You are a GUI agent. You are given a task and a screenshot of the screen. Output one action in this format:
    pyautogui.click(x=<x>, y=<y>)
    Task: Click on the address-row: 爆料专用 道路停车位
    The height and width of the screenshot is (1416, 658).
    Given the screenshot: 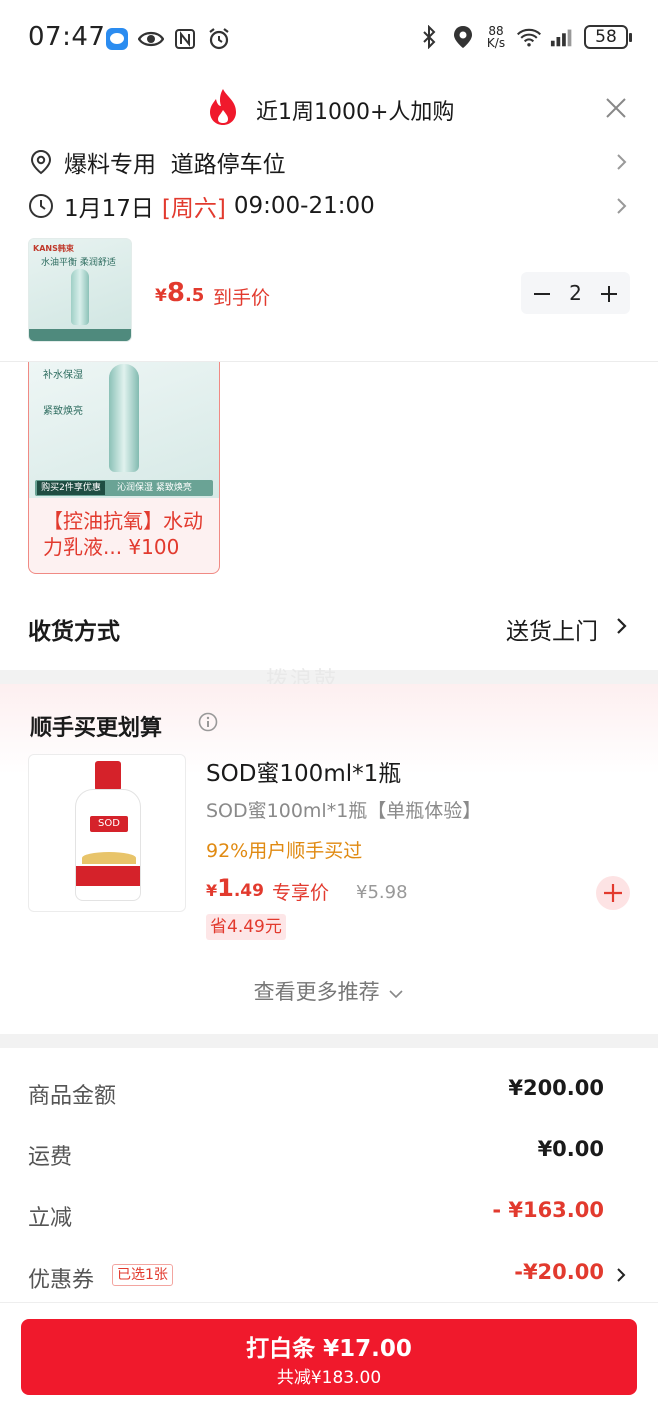 What is the action you would take?
    pyautogui.click(x=330, y=162)
    